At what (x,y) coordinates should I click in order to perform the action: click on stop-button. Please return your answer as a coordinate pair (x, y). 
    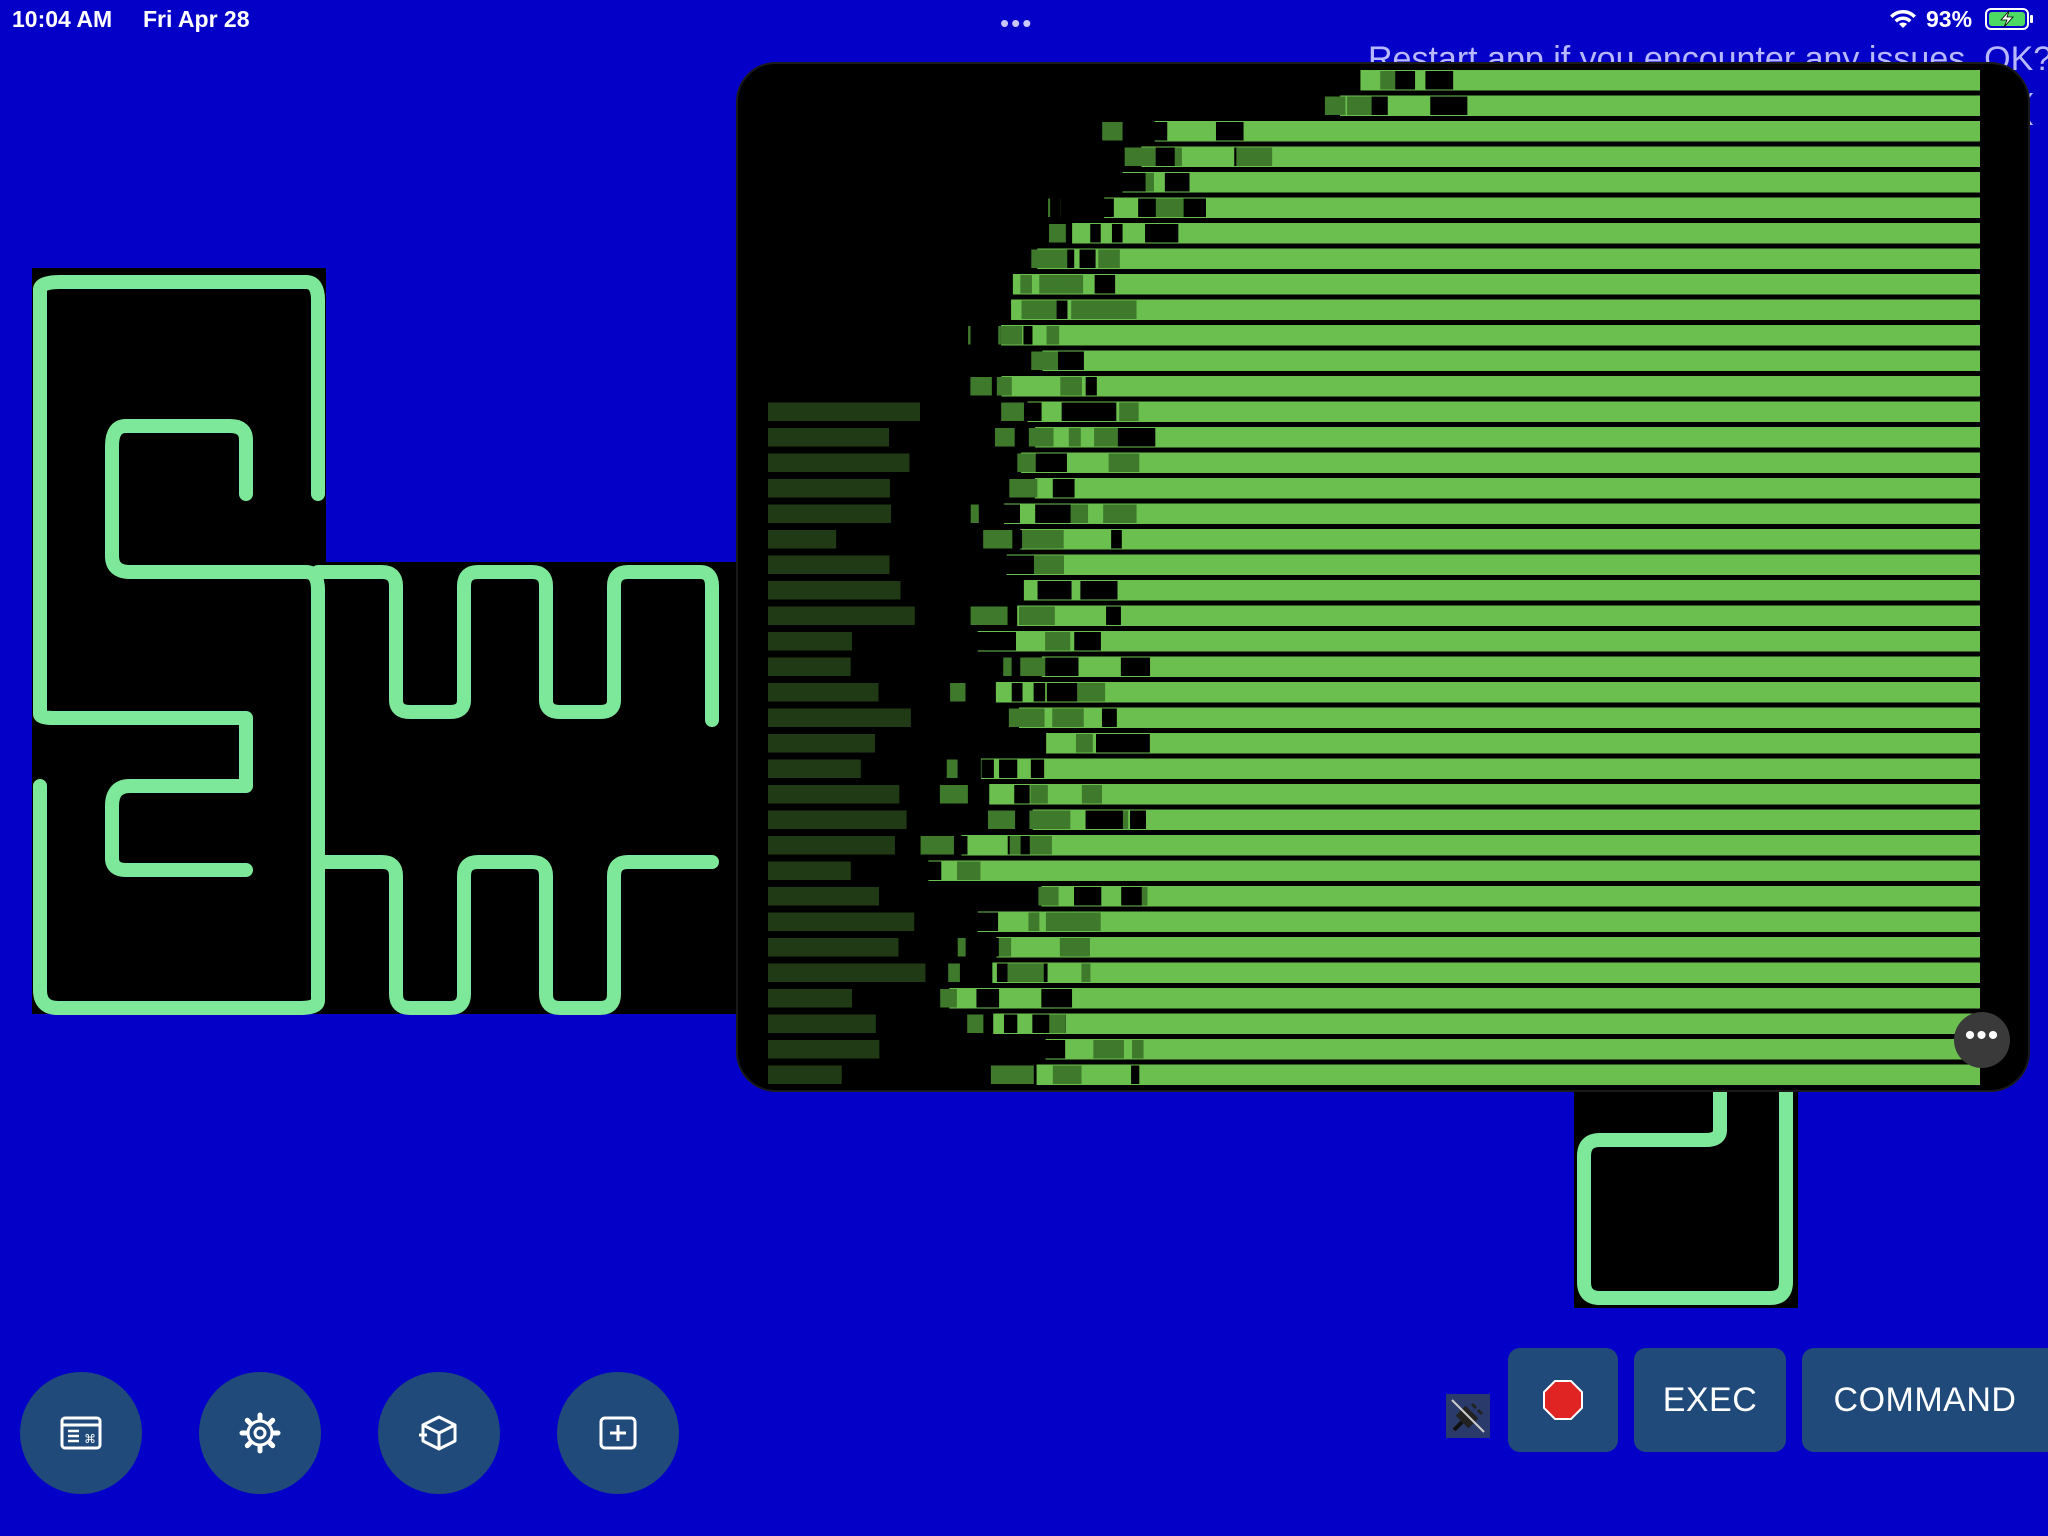
    Looking at the image, I should click on (1563, 1400).